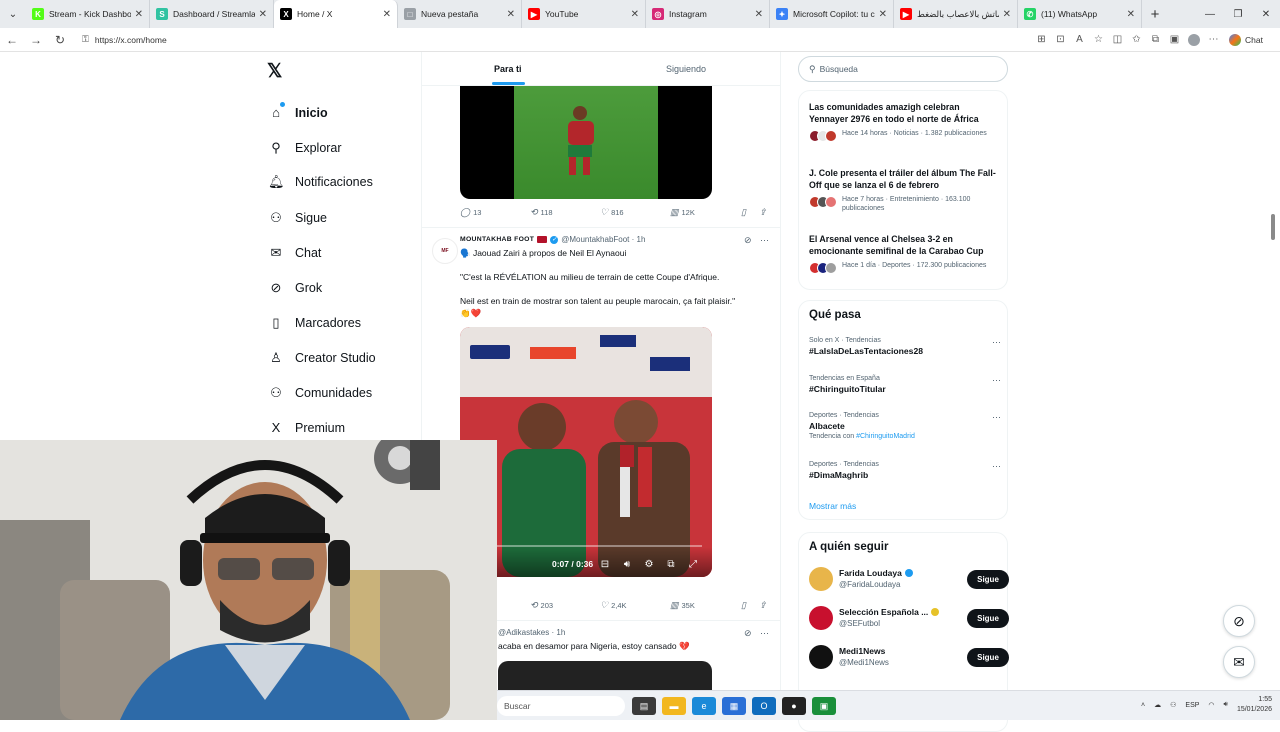 The height and width of the screenshot is (732, 1280). I want to click on store-icon: ▦, so click(734, 706).